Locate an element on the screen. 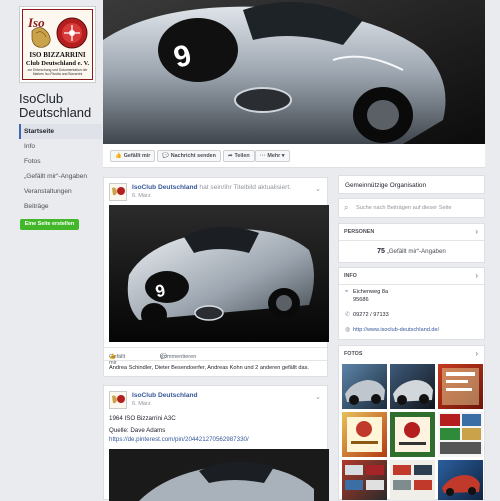  share-label: Teilen is located at coordinates (242, 156).